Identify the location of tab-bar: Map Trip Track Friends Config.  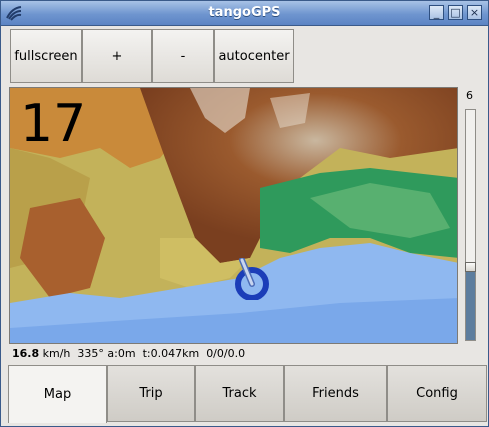
(247, 394).